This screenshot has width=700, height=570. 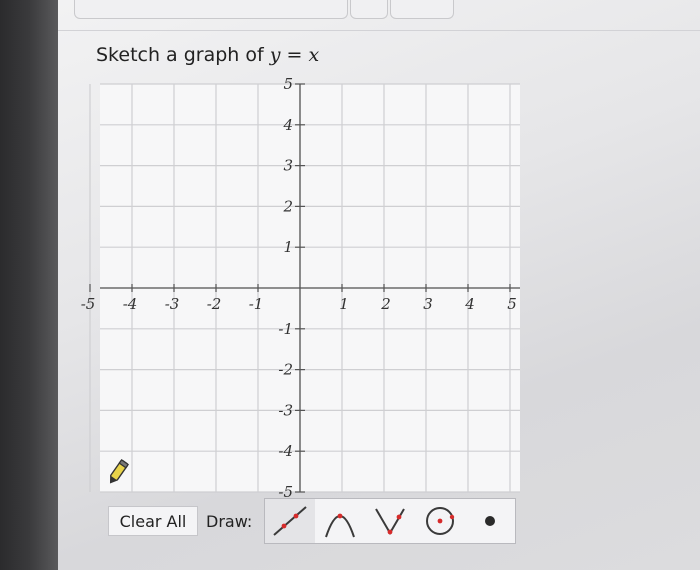 I want to click on x-tick-label: 1, so click(x=344, y=304).